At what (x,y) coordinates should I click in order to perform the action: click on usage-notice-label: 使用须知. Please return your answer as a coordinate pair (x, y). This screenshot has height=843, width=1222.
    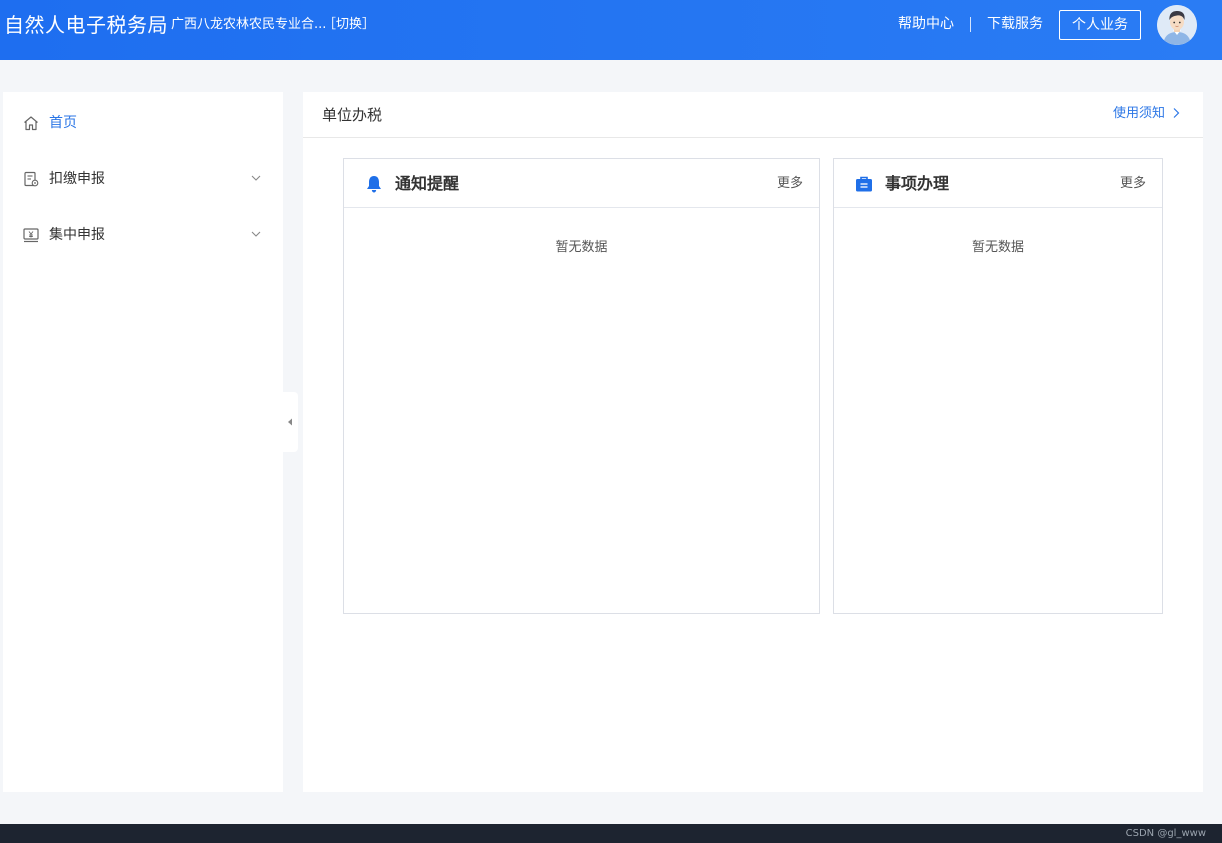
    Looking at the image, I should click on (1138, 113).